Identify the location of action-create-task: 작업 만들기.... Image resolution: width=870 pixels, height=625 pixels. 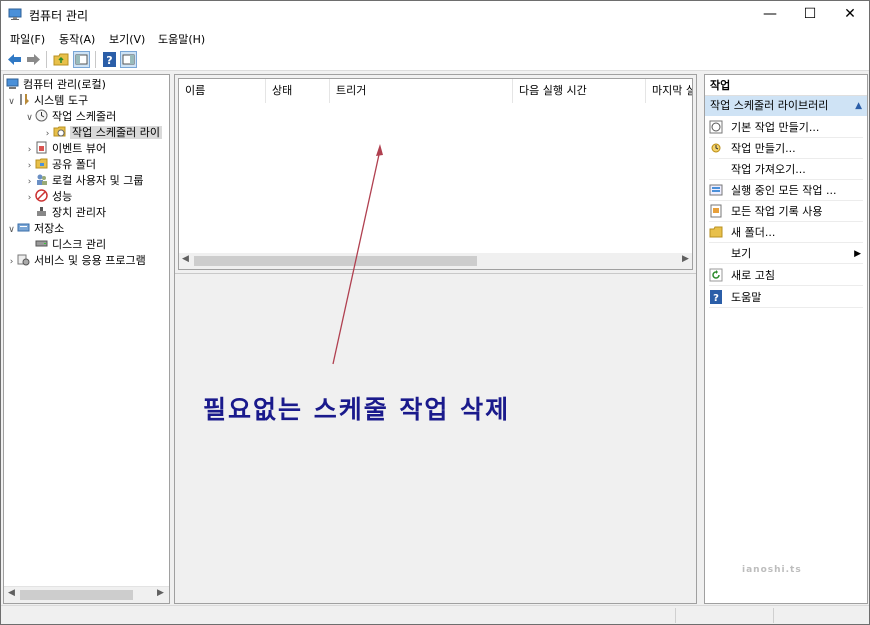
(786, 149).